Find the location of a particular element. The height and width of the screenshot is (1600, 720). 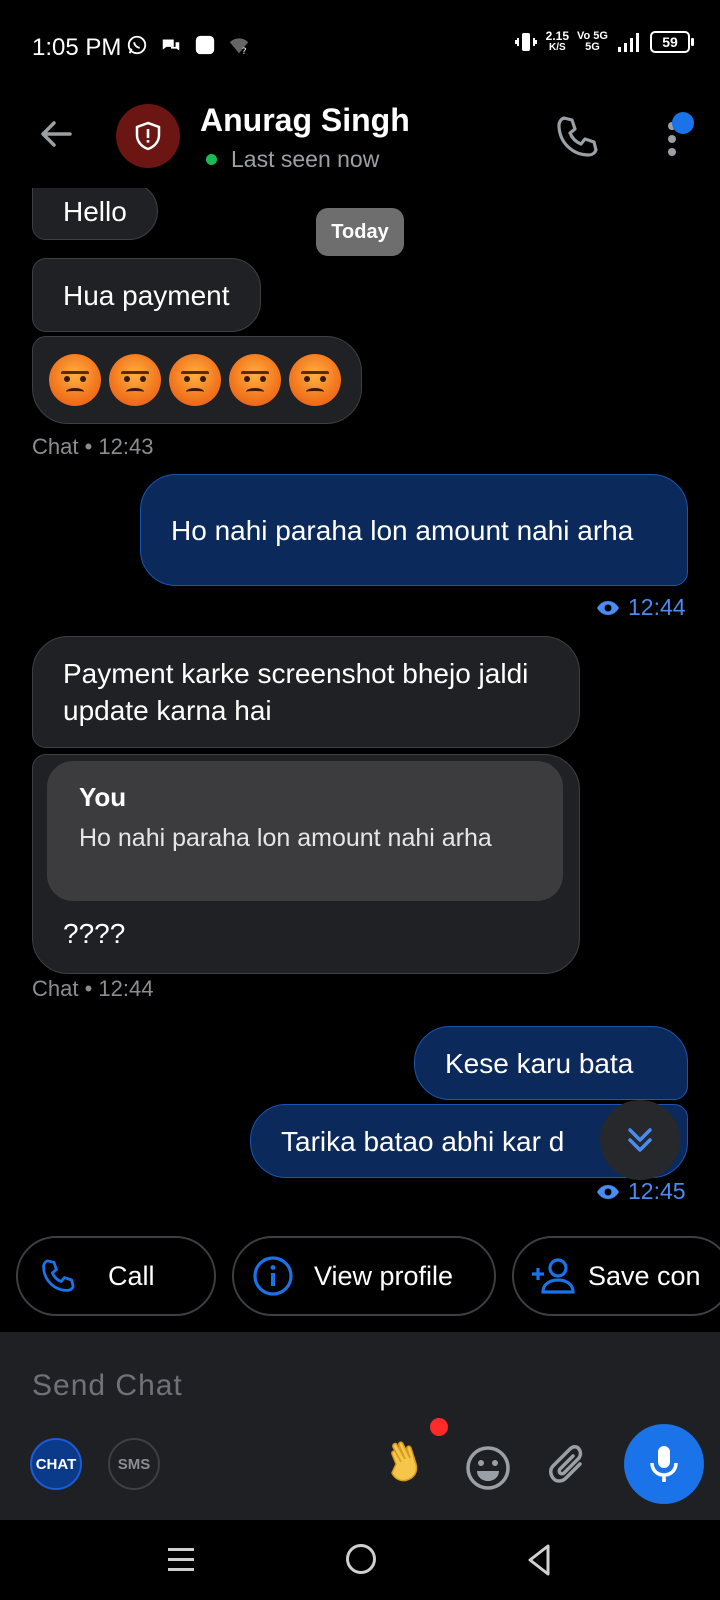

status-notification-icons: ? is located at coordinates (188, 45).